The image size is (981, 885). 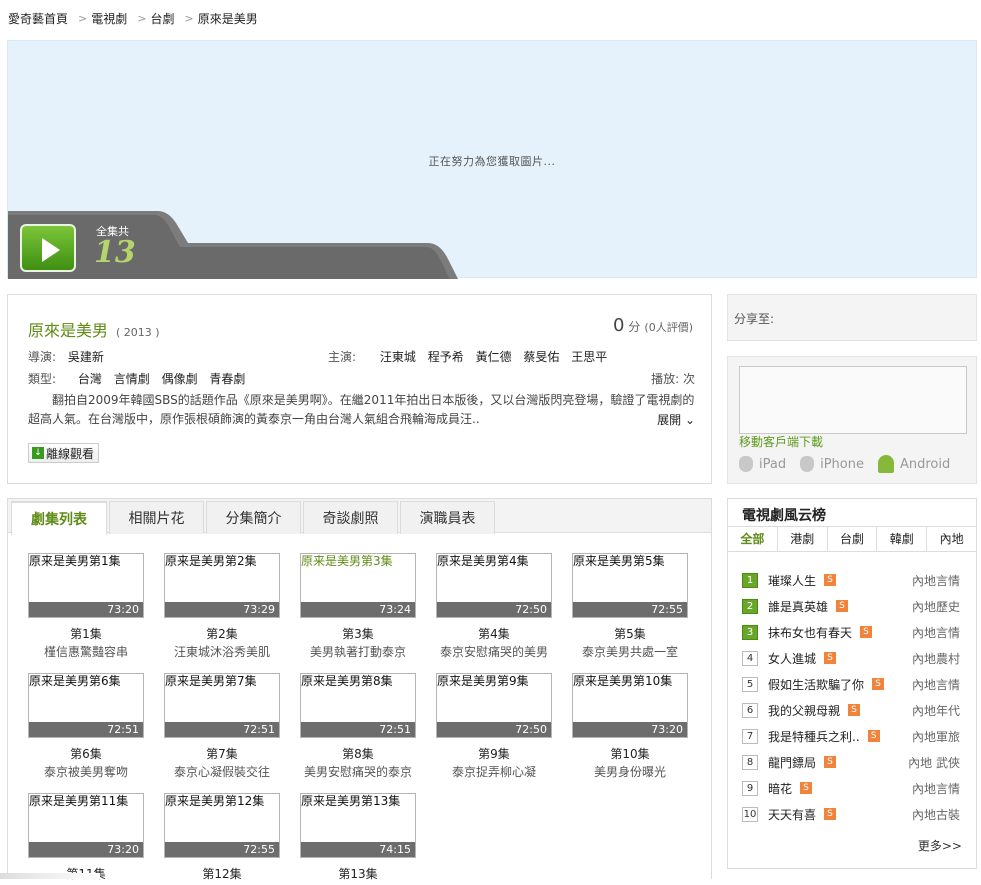 I want to click on cast-link: 王思平, so click(x=589, y=357).